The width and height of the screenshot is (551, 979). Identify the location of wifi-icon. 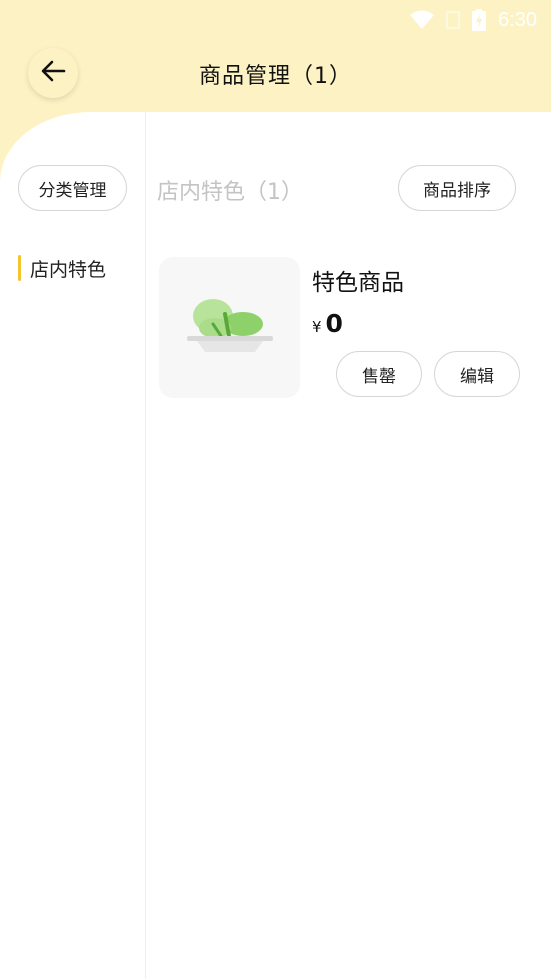
(422, 20).